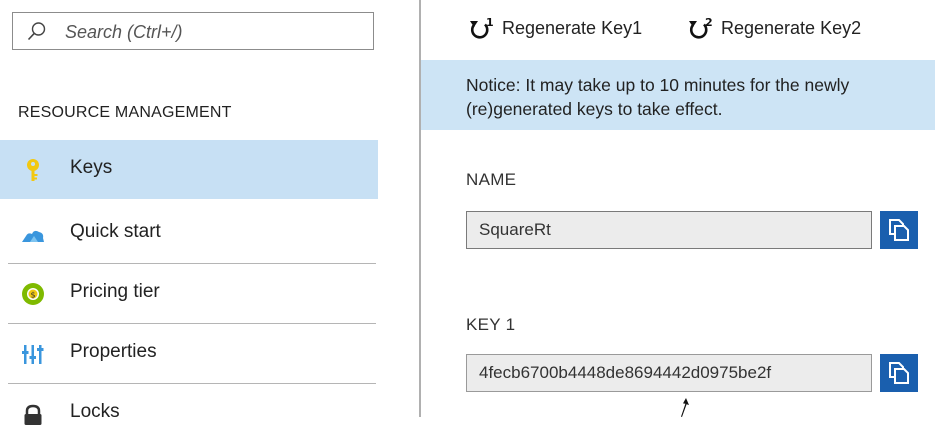  Describe the element at coordinates (115, 291) in the screenshot. I see `sidebar-item-label: Pricing tier` at that location.